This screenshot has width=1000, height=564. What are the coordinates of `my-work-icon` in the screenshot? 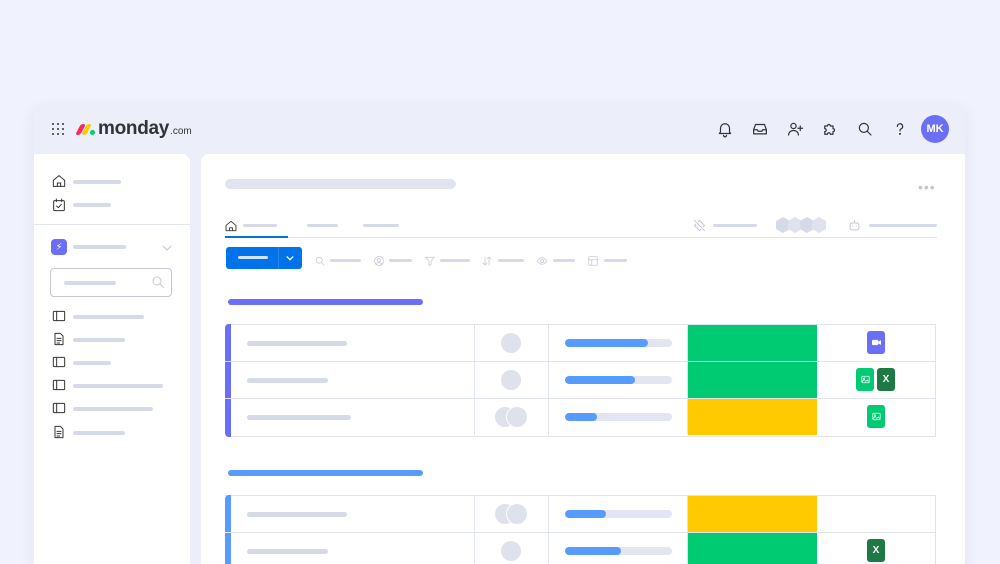 It's located at (59, 205).